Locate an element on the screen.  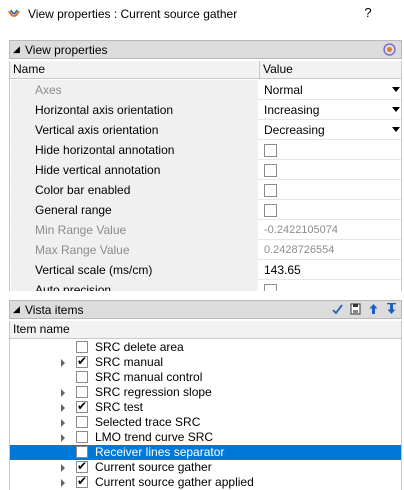
item-name-column-header: Item name is located at coordinates (205, 330).